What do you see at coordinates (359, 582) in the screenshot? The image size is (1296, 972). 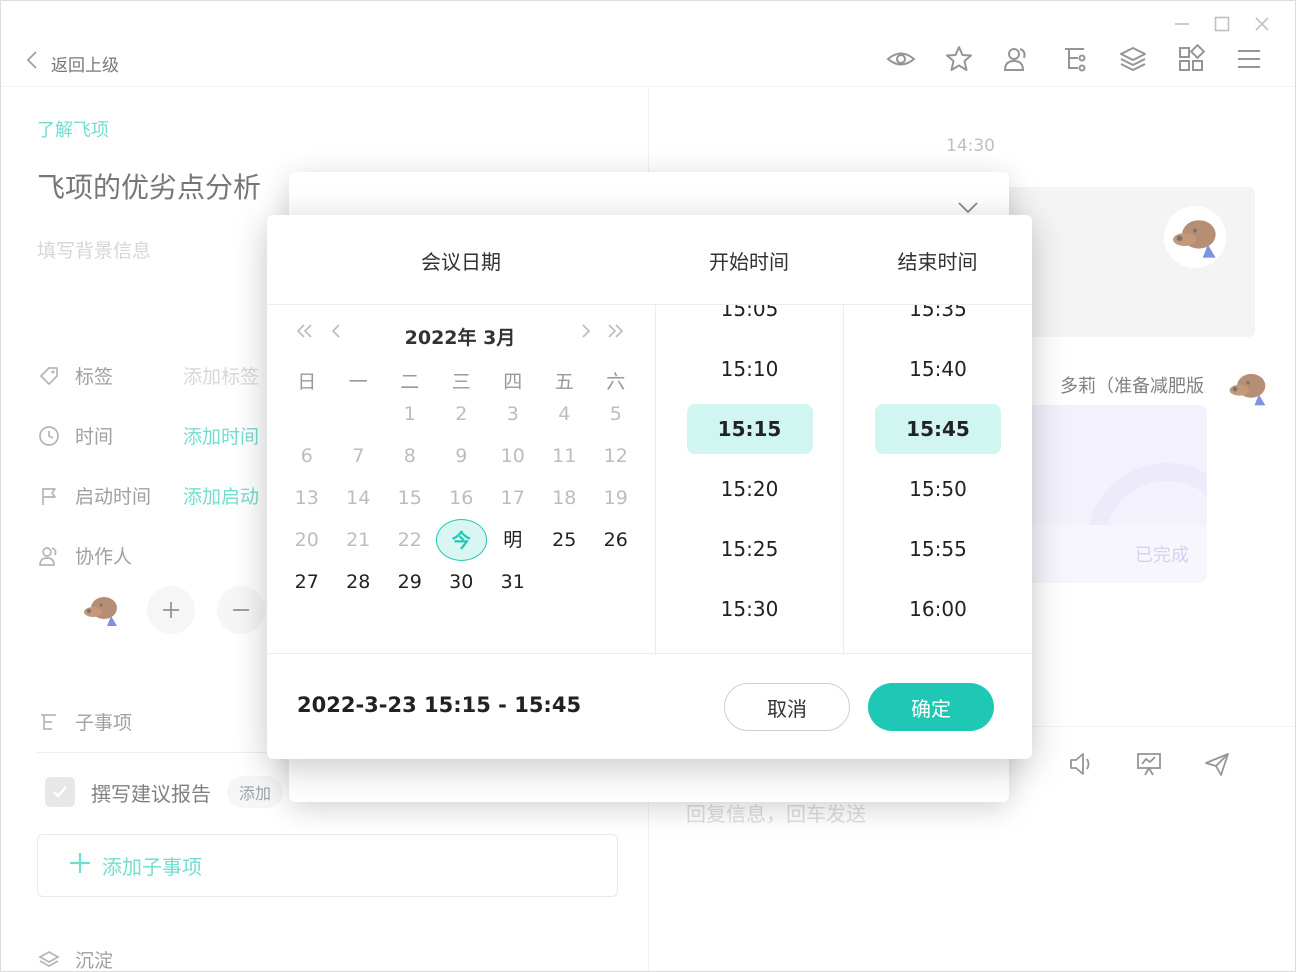 I see `calendar-day: 28` at bounding box center [359, 582].